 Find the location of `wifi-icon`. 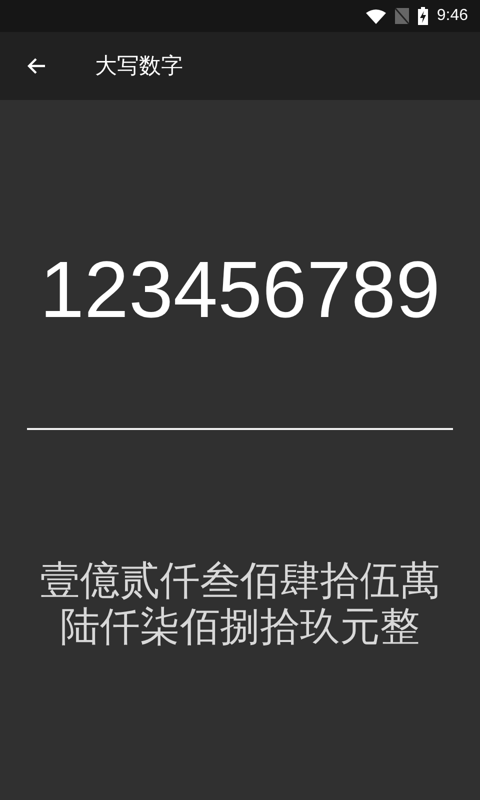

wifi-icon is located at coordinates (376, 16).